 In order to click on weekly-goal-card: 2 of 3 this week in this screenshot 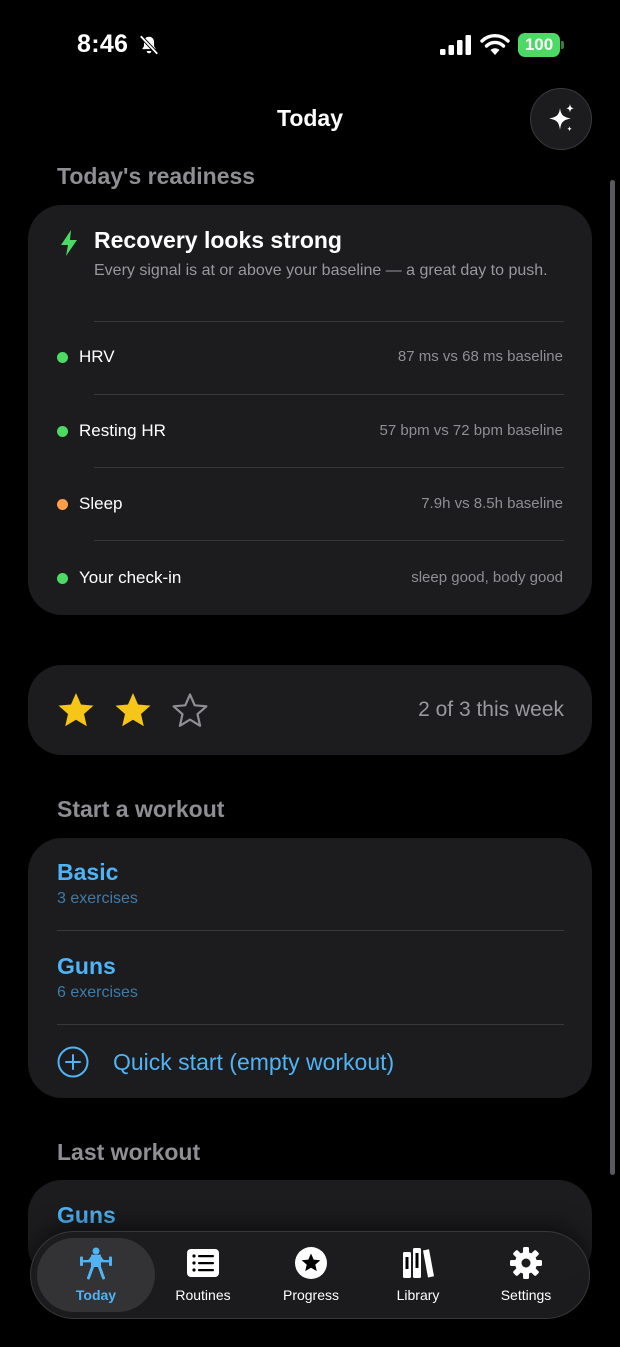, I will do `click(310, 710)`.